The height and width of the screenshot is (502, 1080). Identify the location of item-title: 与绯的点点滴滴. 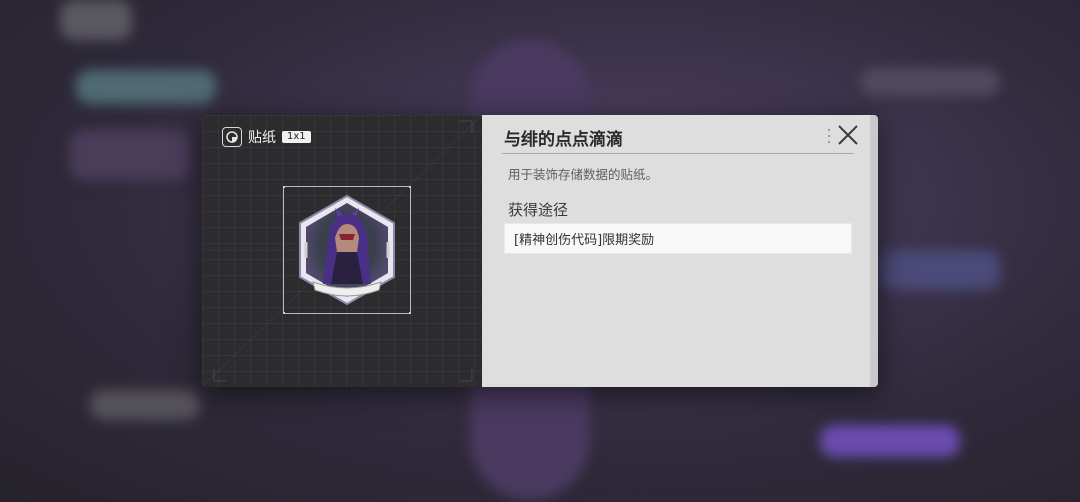
(563, 140).